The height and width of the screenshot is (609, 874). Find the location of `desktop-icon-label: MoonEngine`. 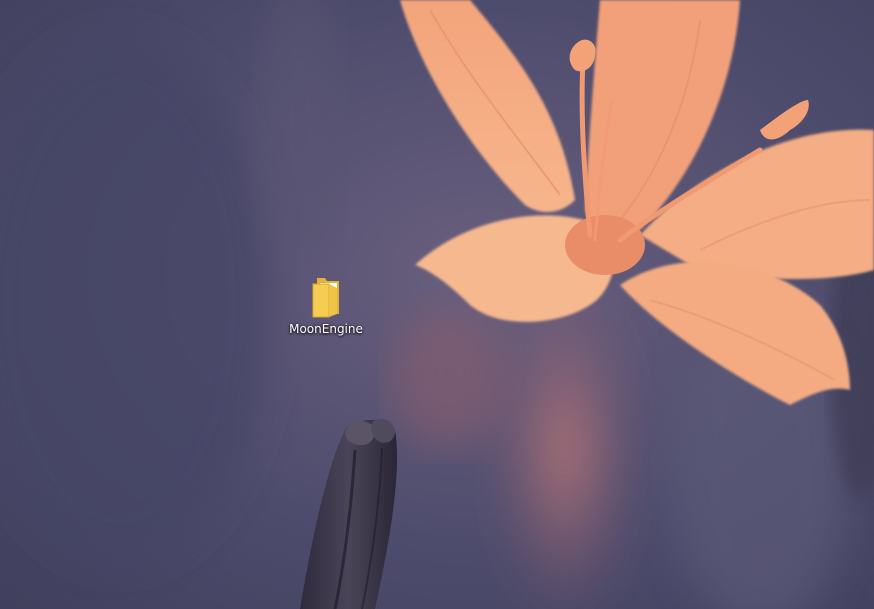

desktop-icon-label: MoonEngine is located at coordinates (326, 329).